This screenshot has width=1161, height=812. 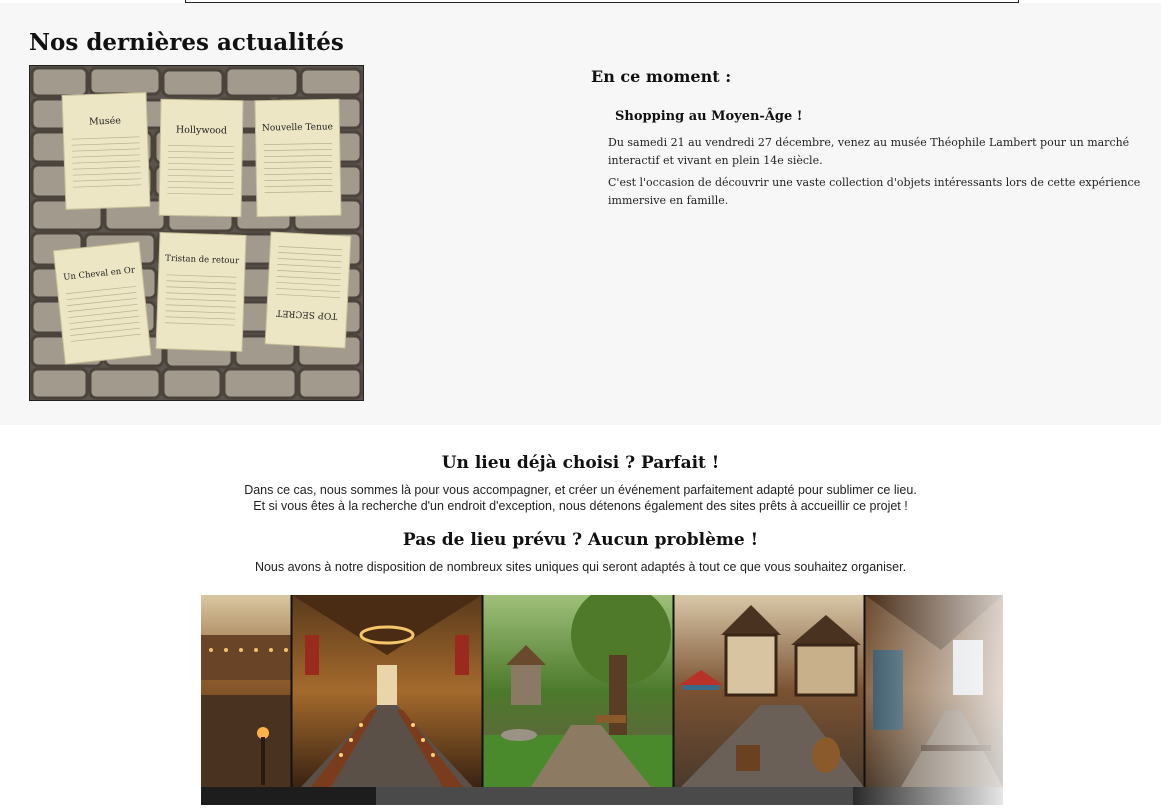 I want to click on venue-image-market, so click(x=769, y=691).